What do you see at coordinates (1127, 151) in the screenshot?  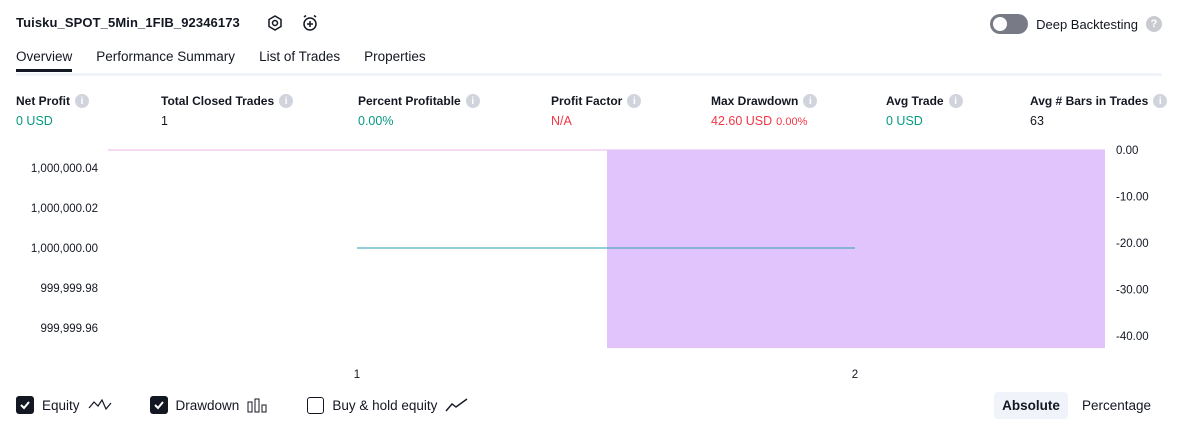 I see `right-axis-tick: 0.00` at bounding box center [1127, 151].